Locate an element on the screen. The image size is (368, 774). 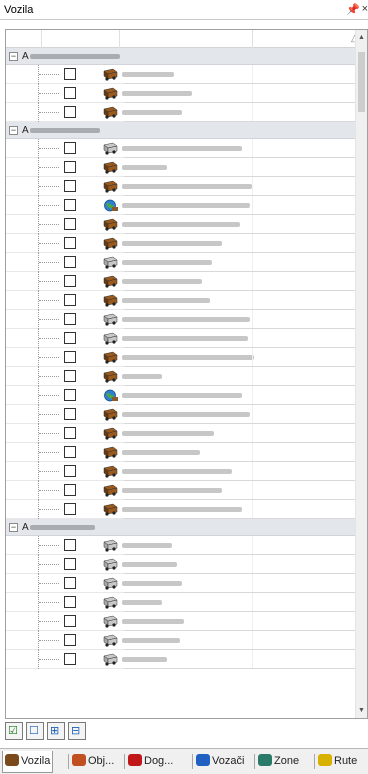
check-all-button: ☑ is located at coordinates (14, 731).